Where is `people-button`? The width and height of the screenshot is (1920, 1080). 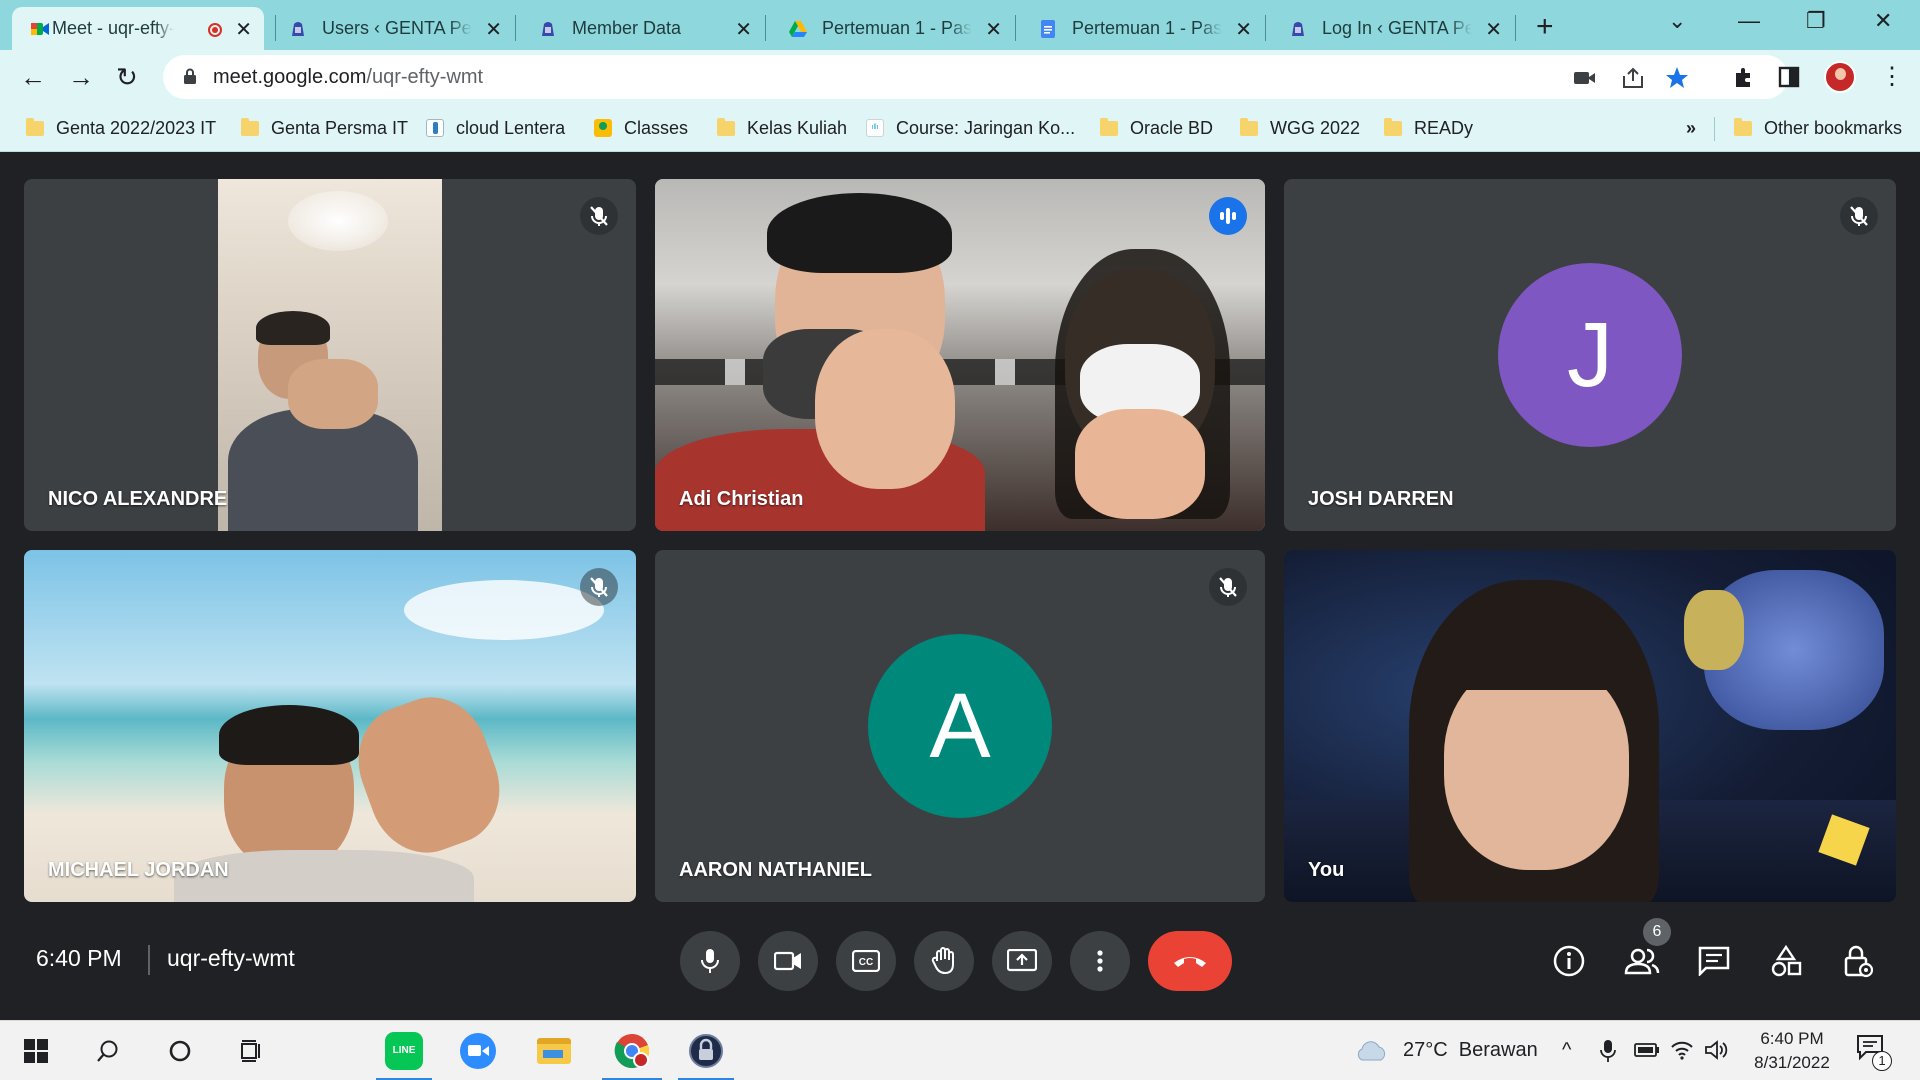 people-button is located at coordinates (1642, 961).